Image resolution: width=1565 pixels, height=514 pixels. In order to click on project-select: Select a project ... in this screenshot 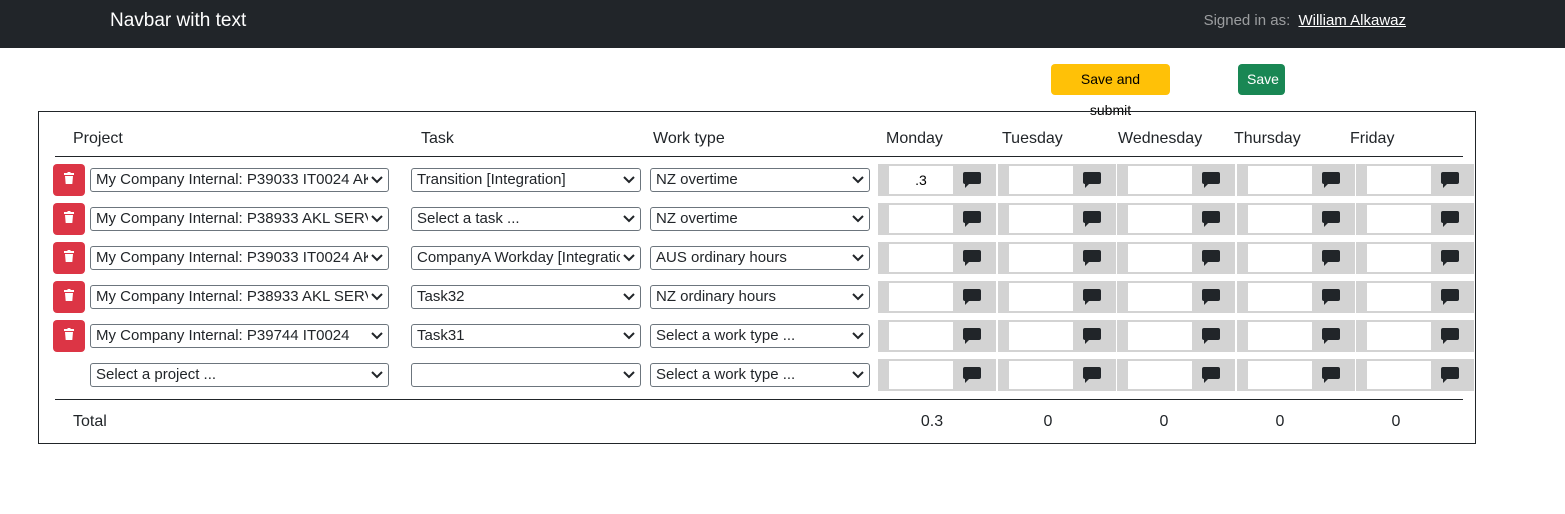, I will do `click(239, 375)`.